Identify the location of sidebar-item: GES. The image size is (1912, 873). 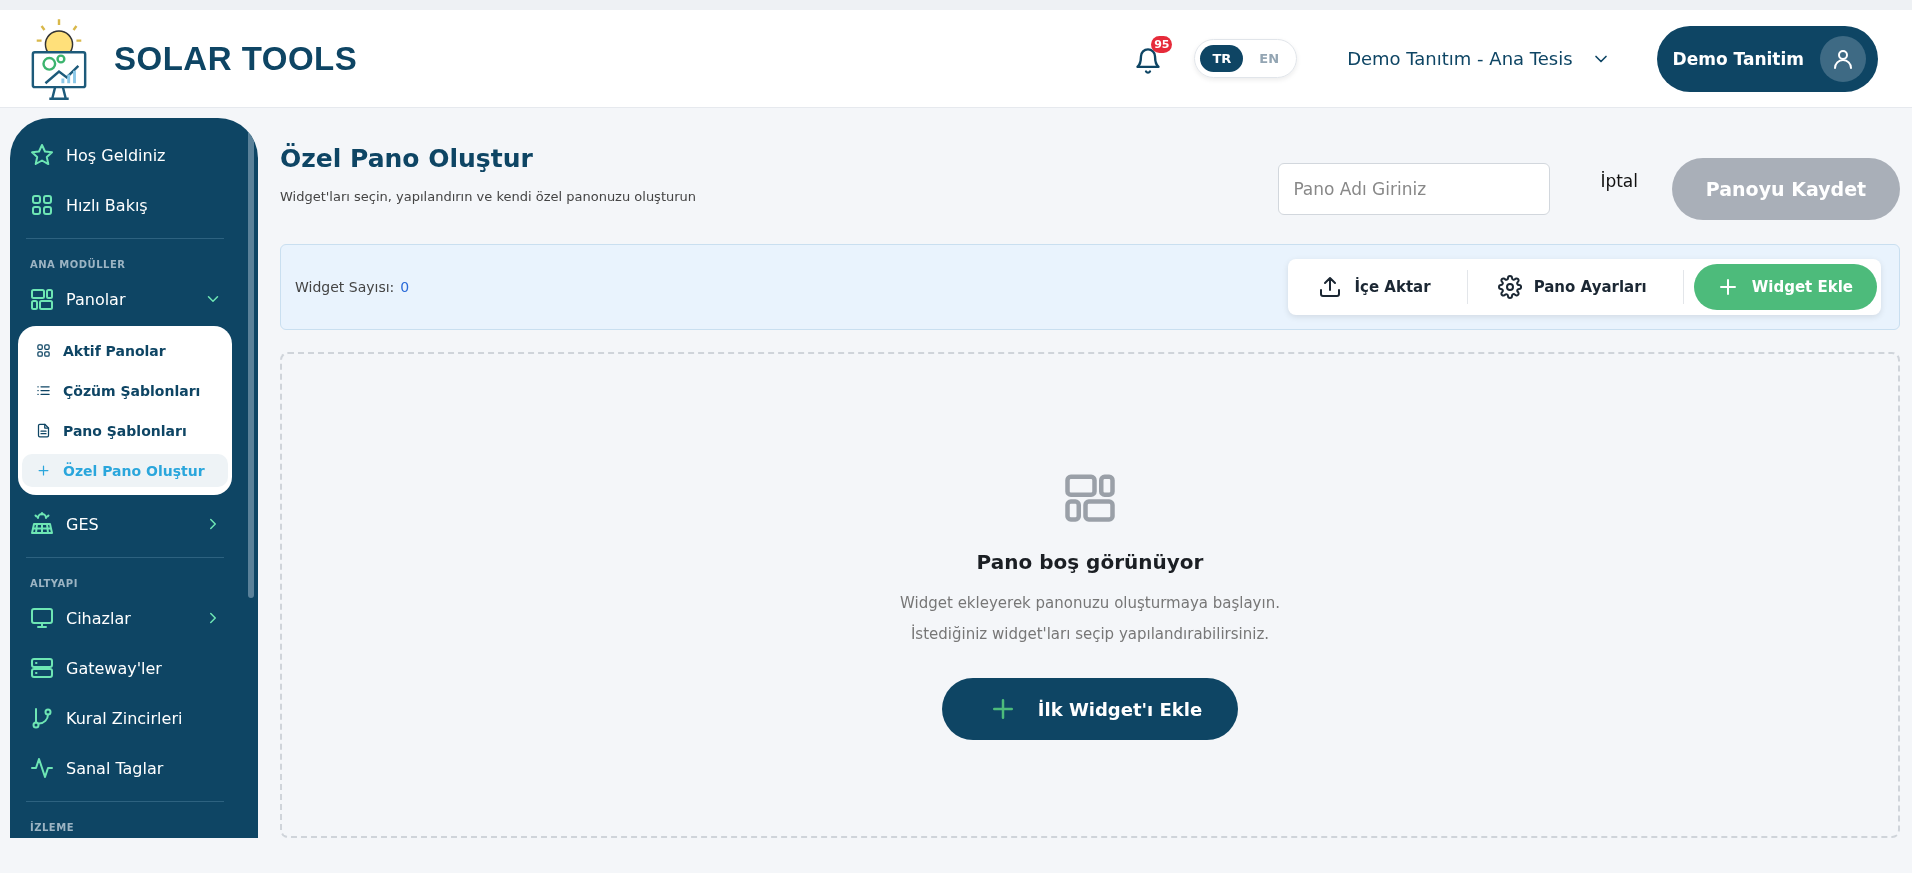
(125, 524).